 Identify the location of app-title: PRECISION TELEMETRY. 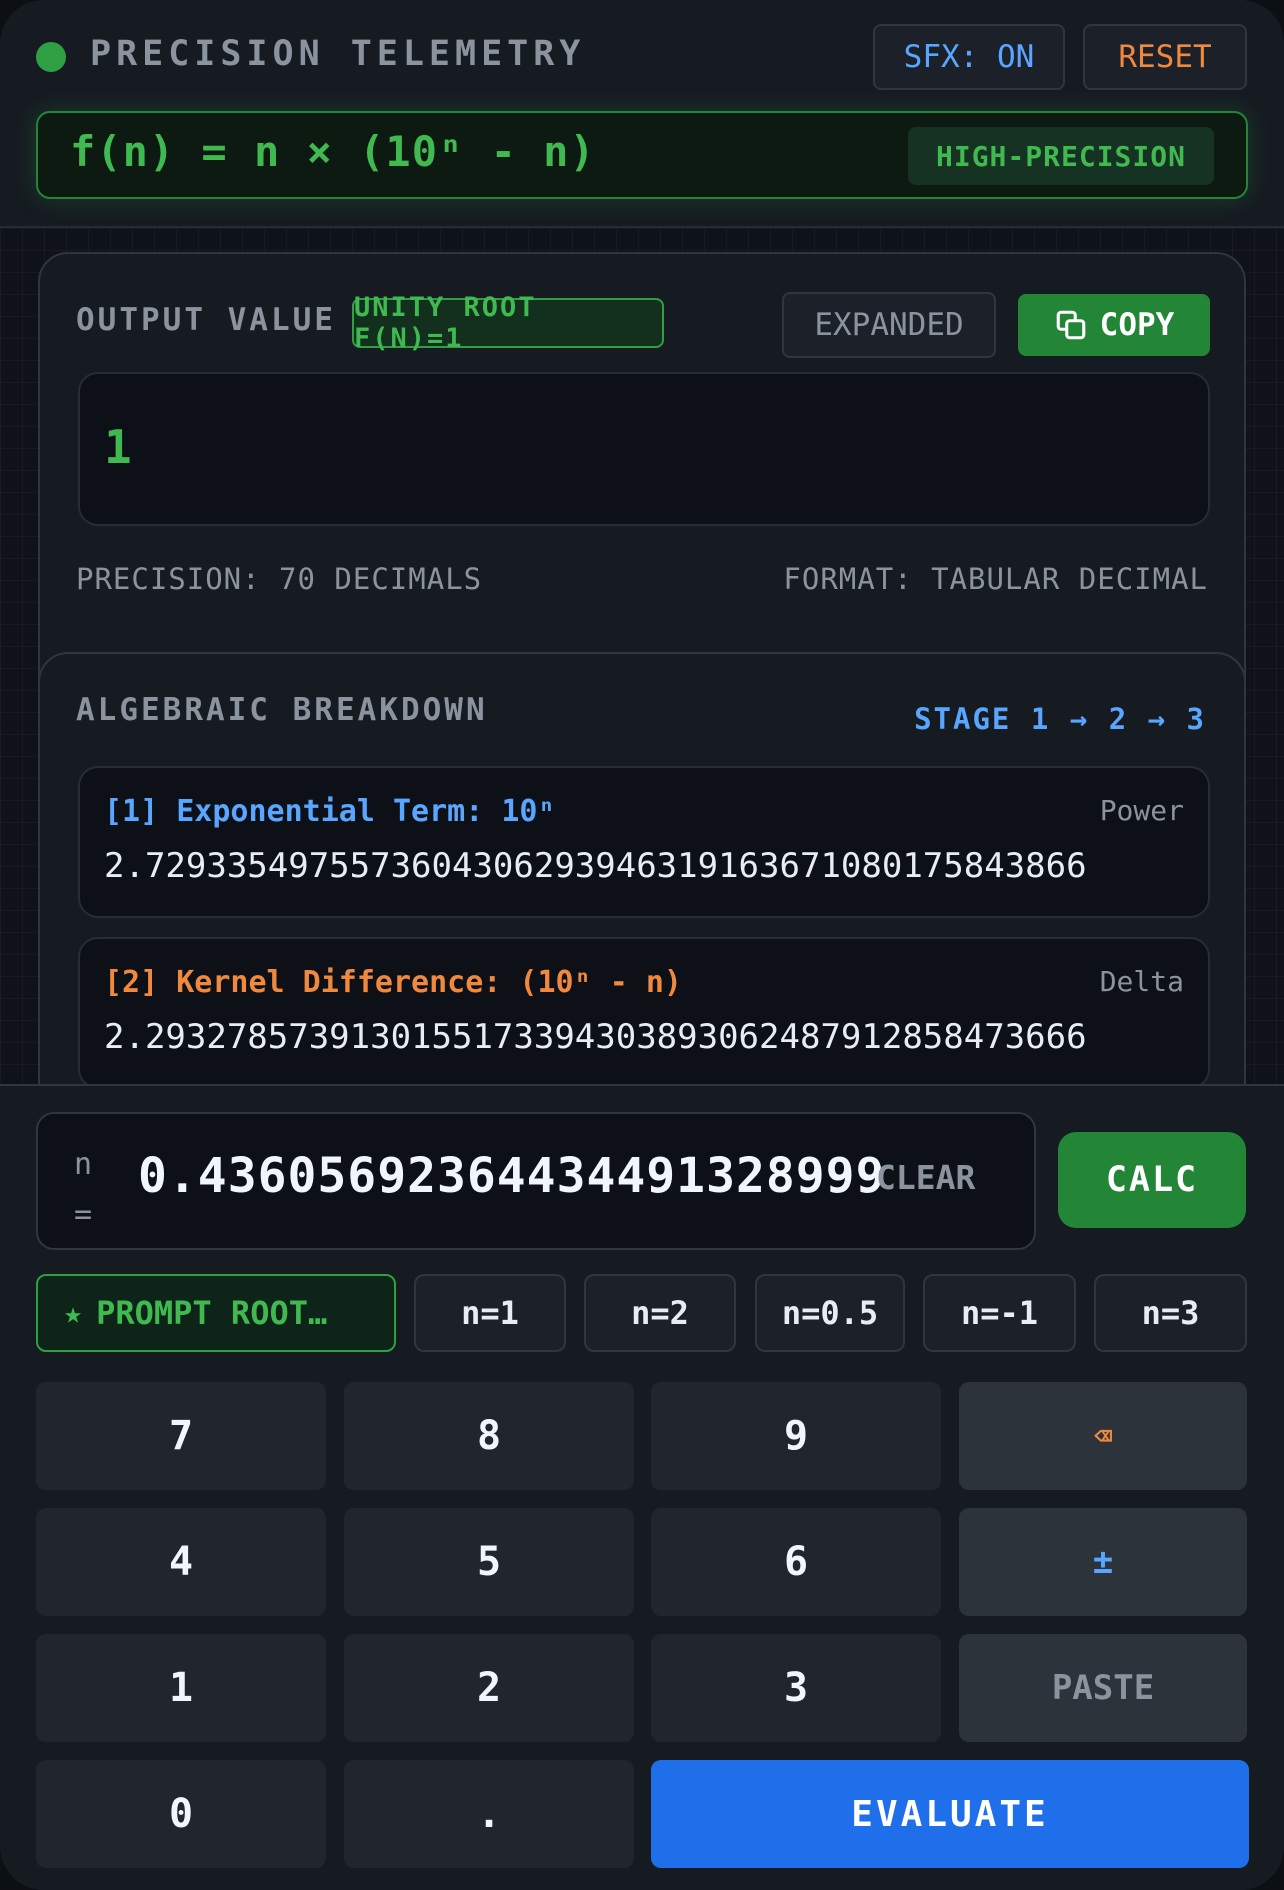
(338, 54).